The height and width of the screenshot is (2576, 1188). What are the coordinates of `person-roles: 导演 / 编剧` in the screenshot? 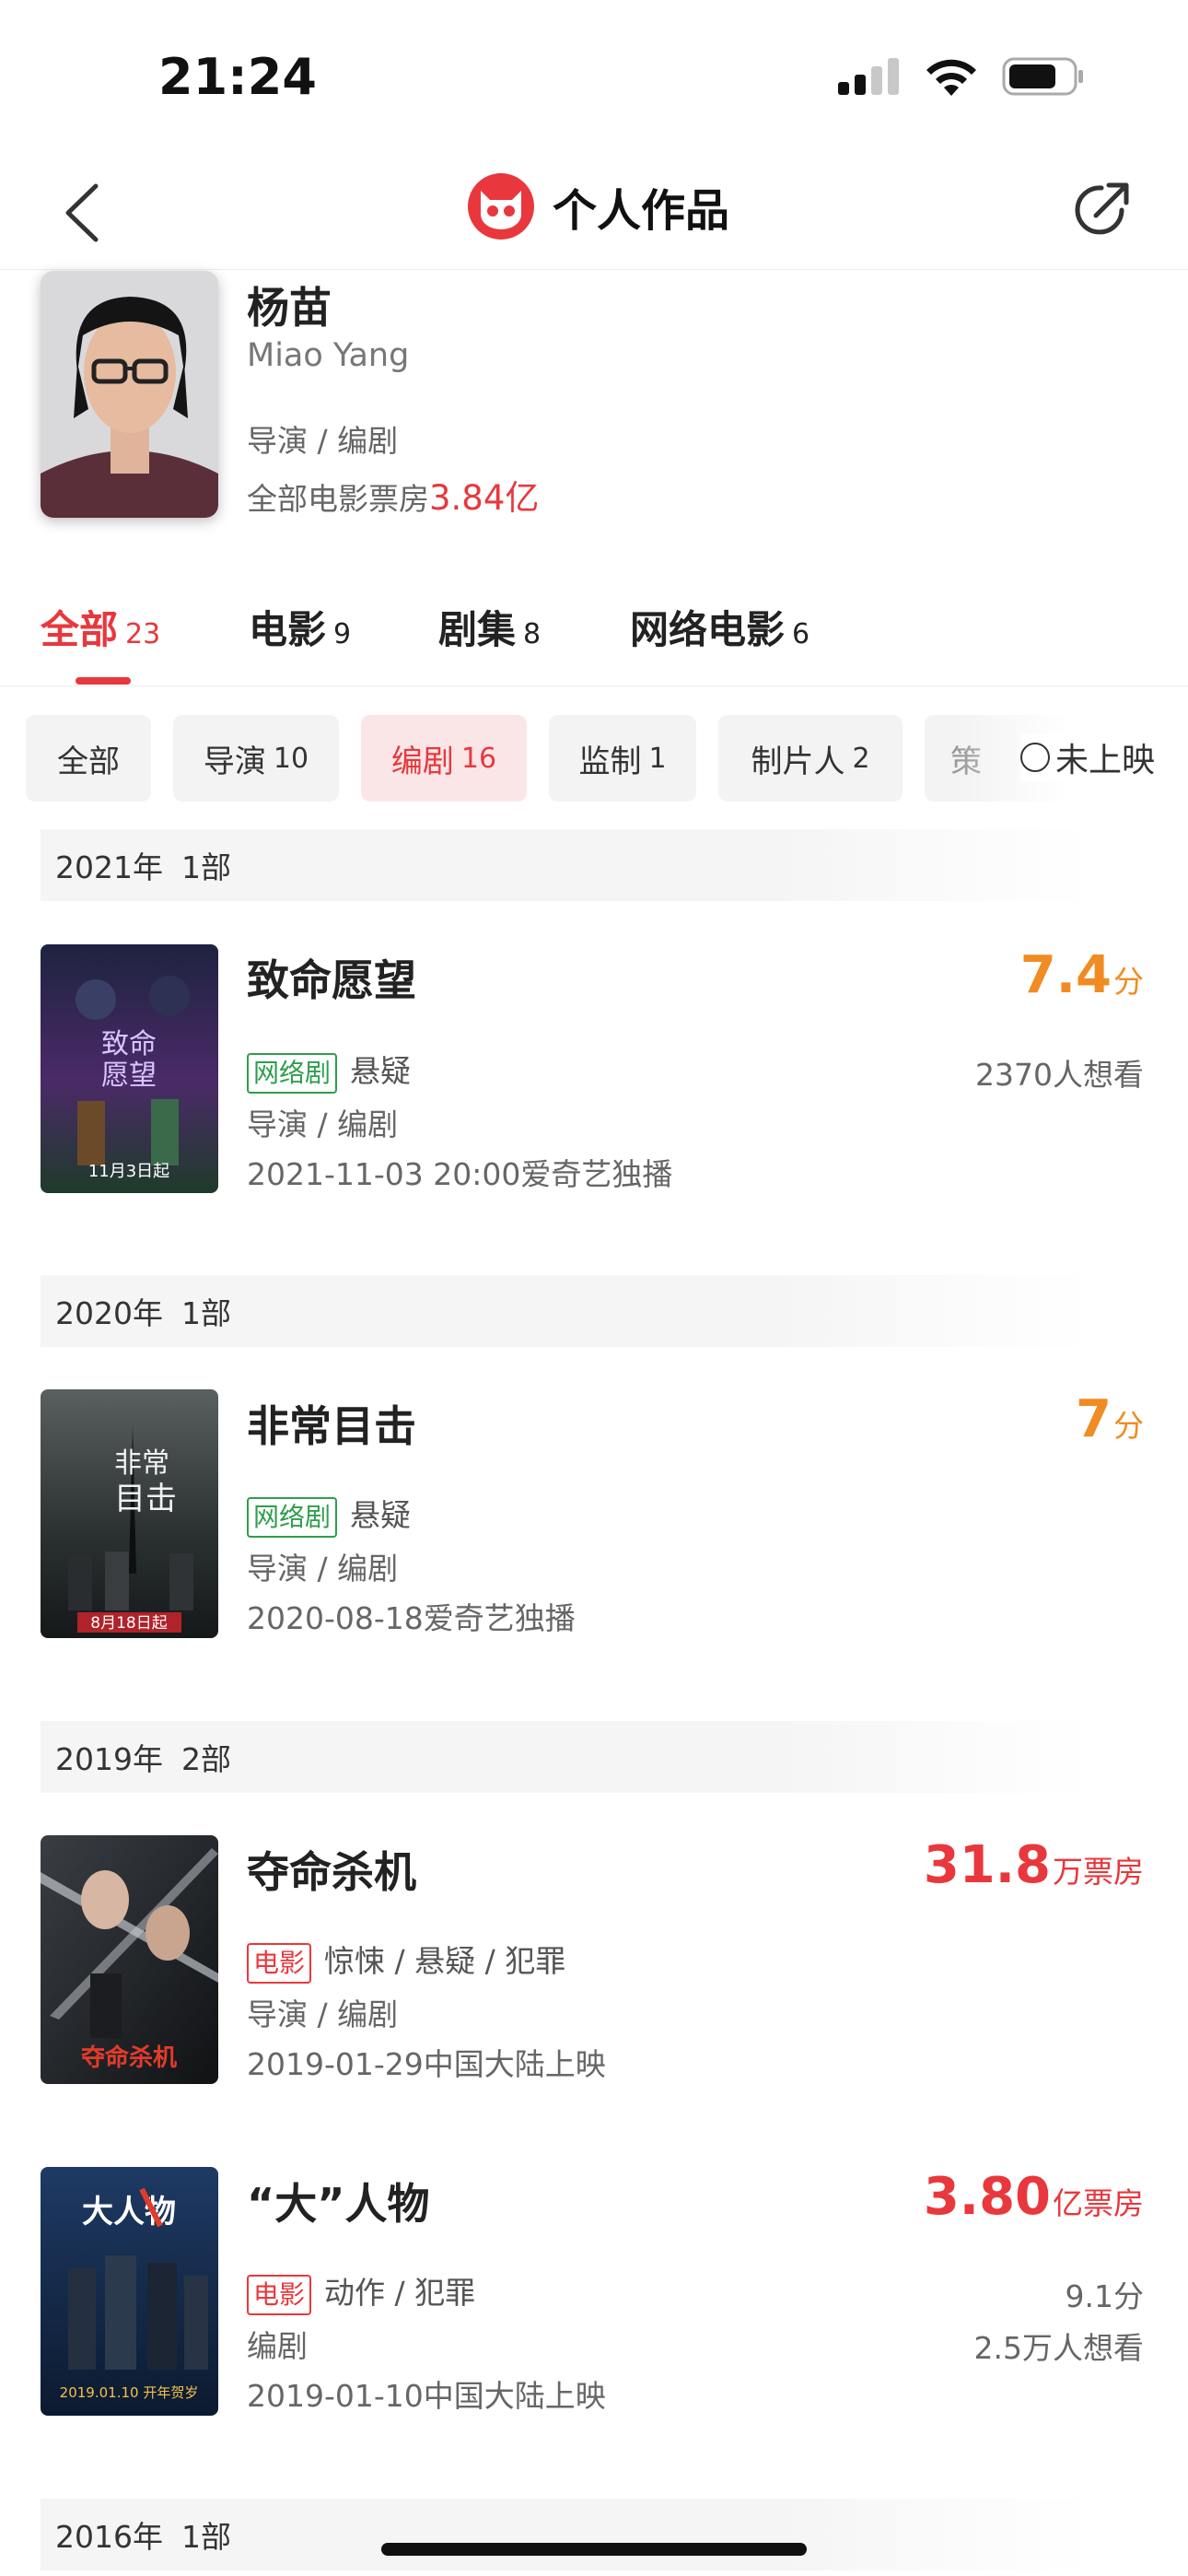 It's located at (323, 441).